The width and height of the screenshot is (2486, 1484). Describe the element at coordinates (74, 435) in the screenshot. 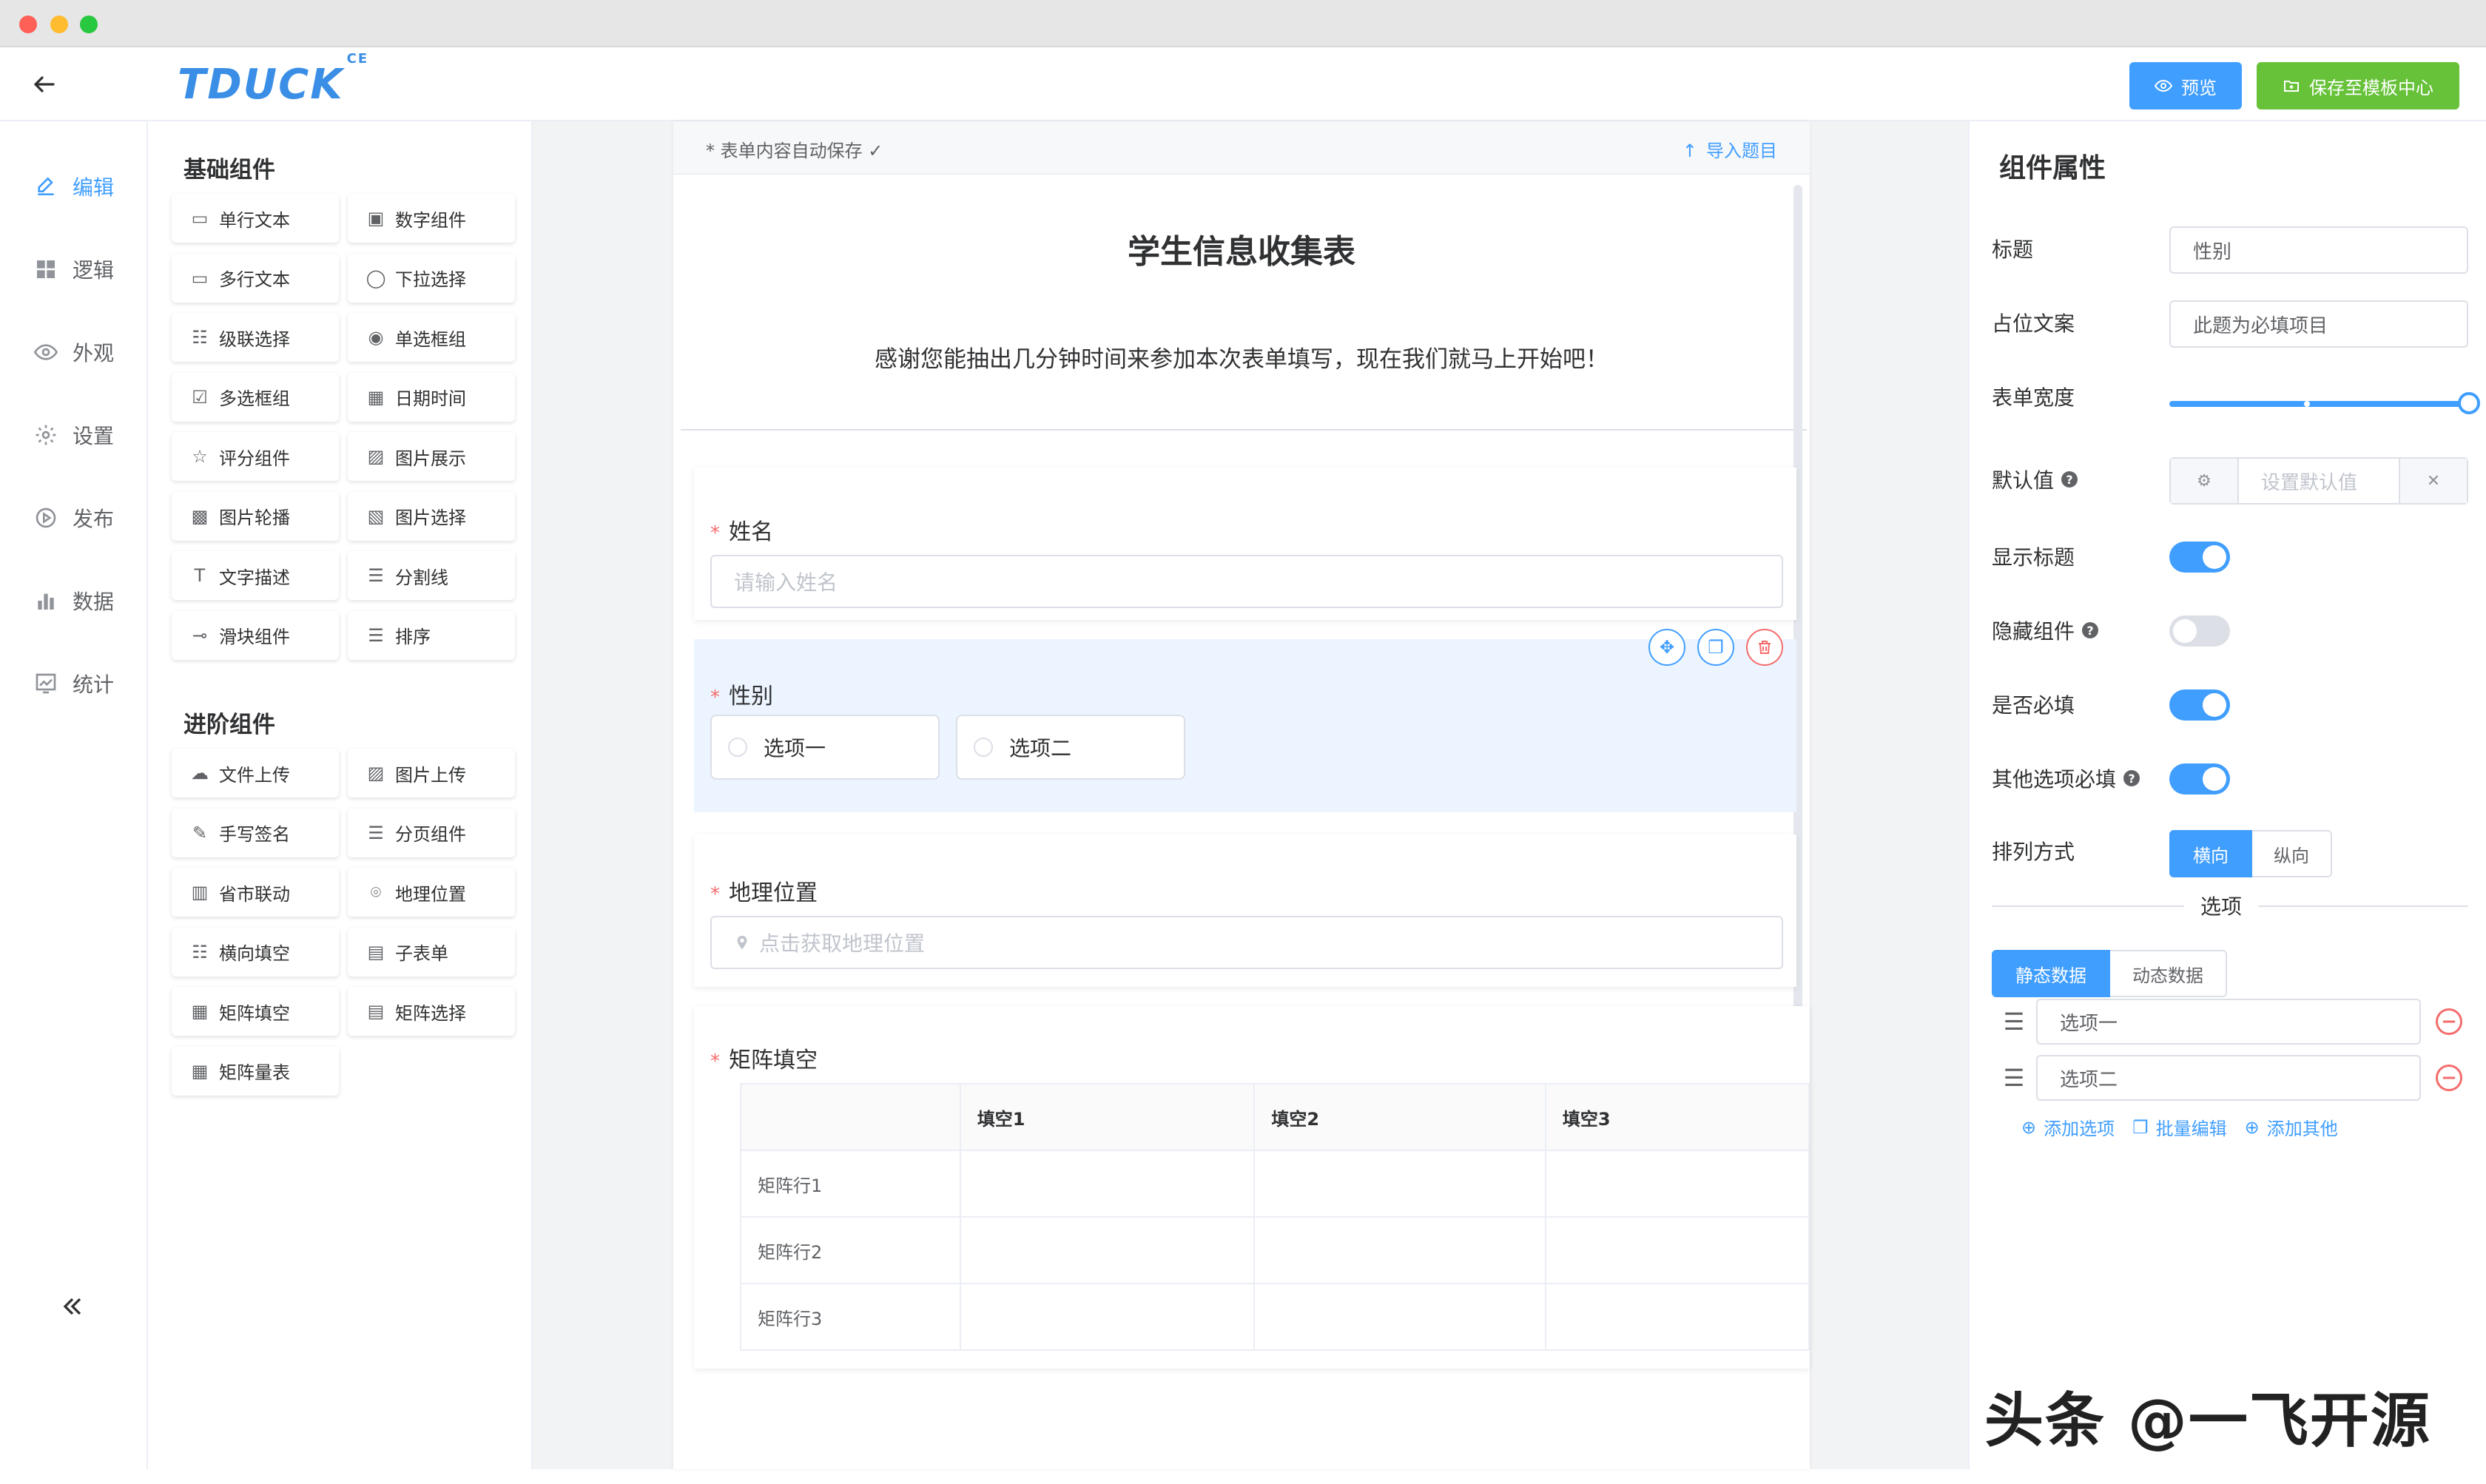

I see `nav-item-settings: 设置` at that location.